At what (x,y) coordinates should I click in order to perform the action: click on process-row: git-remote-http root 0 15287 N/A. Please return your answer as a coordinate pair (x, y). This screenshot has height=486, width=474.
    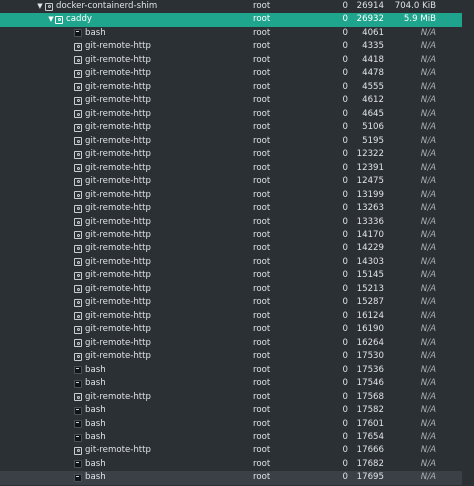
    Looking at the image, I should click on (237, 302).